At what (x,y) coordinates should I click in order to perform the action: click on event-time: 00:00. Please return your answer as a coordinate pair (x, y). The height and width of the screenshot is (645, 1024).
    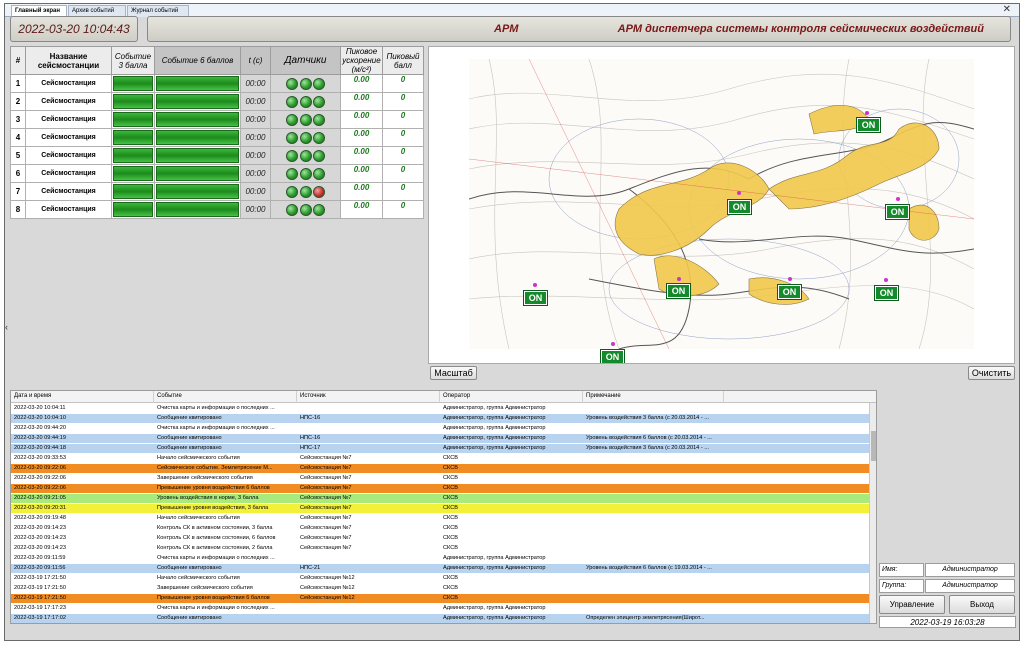
    Looking at the image, I should click on (255, 137).